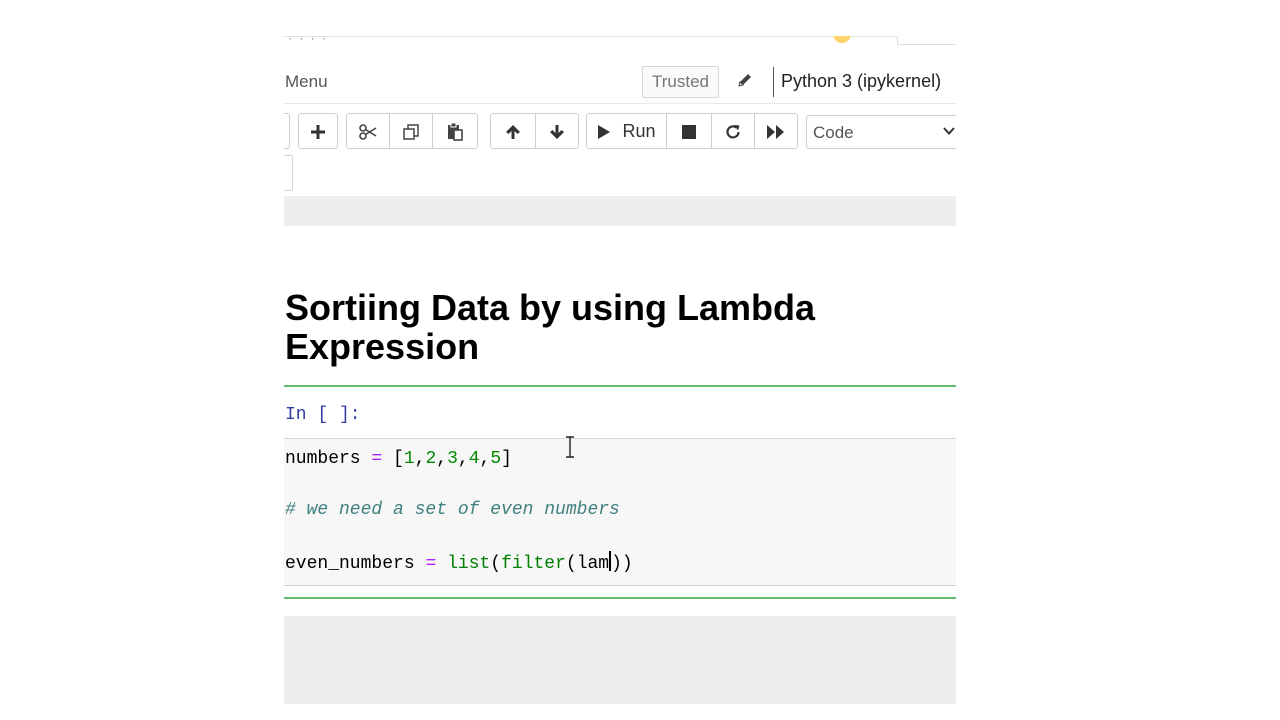 The width and height of the screenshot is (1280, 720). I want to click on notebook-spacer, so click(620, 211).